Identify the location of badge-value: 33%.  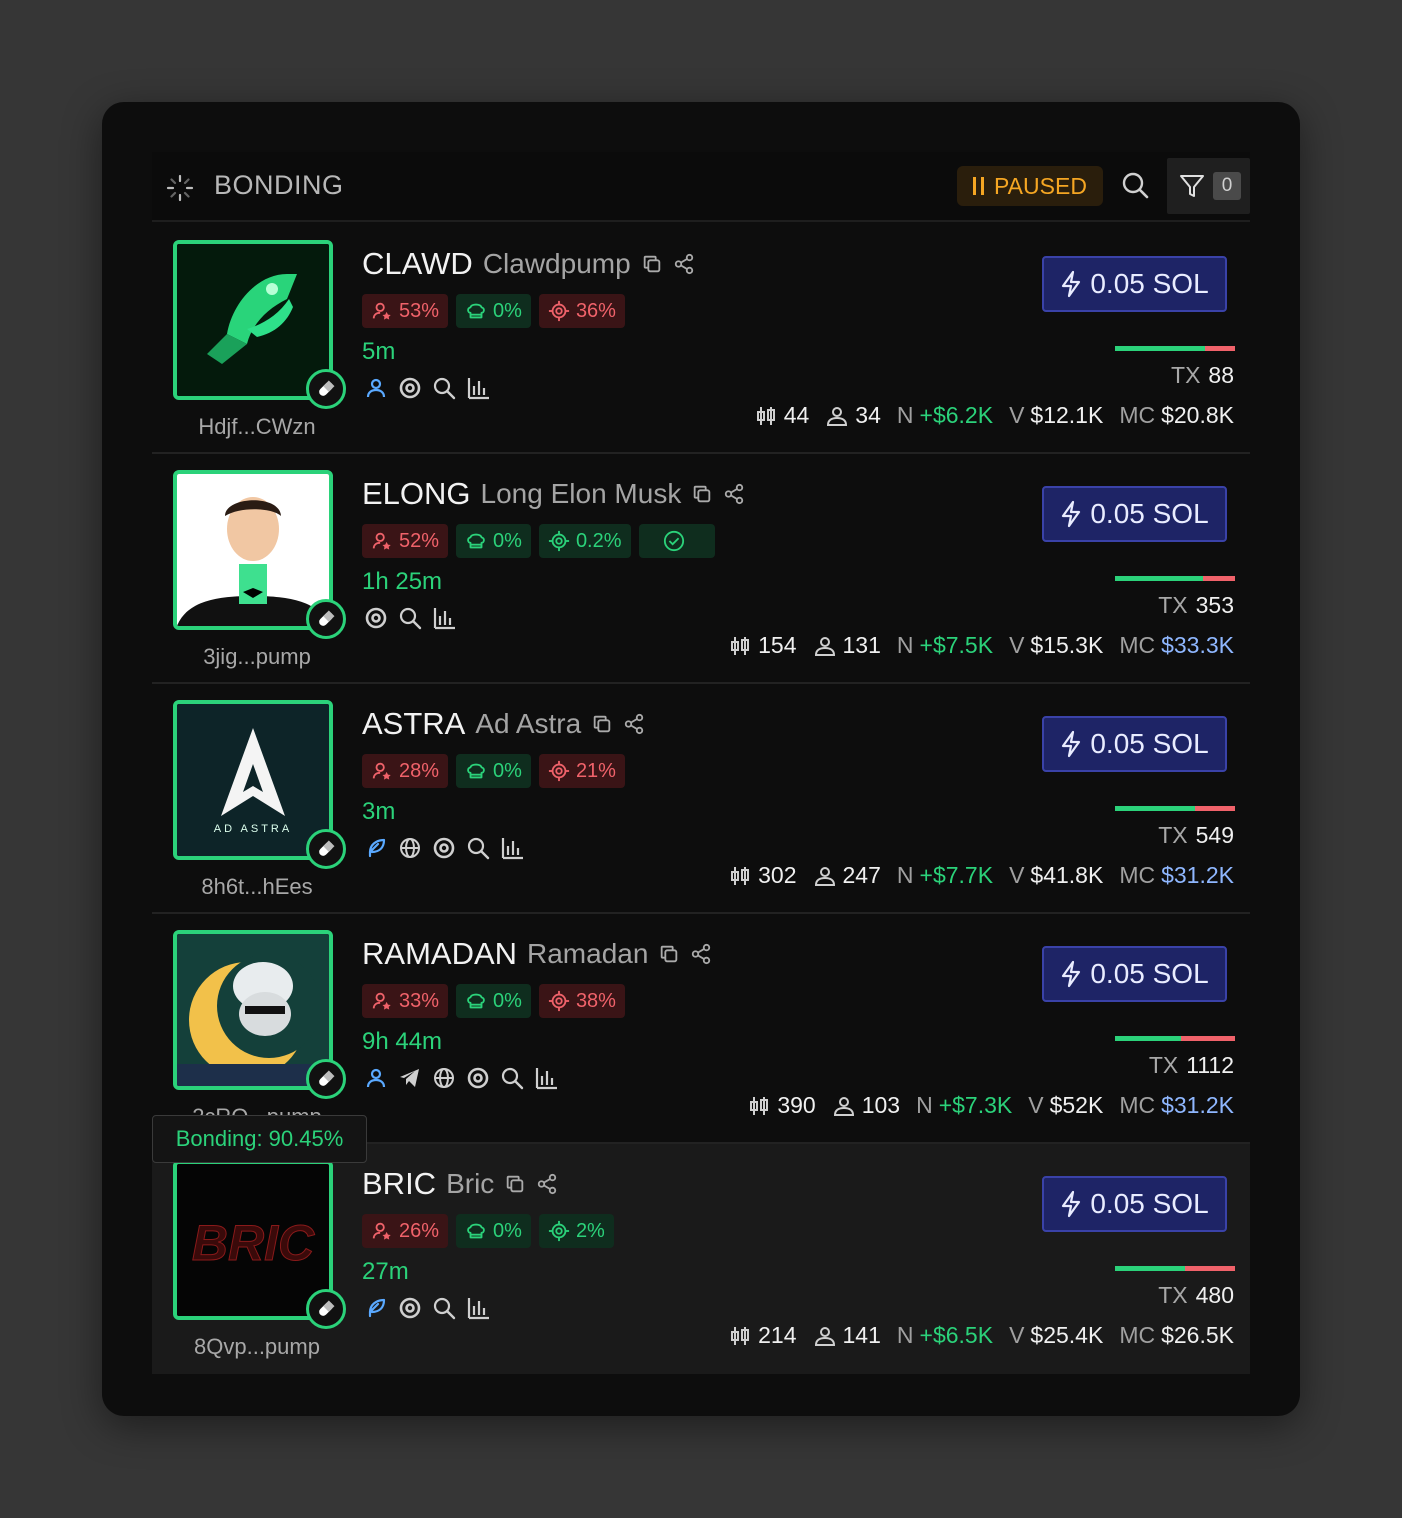
(419, 1000).